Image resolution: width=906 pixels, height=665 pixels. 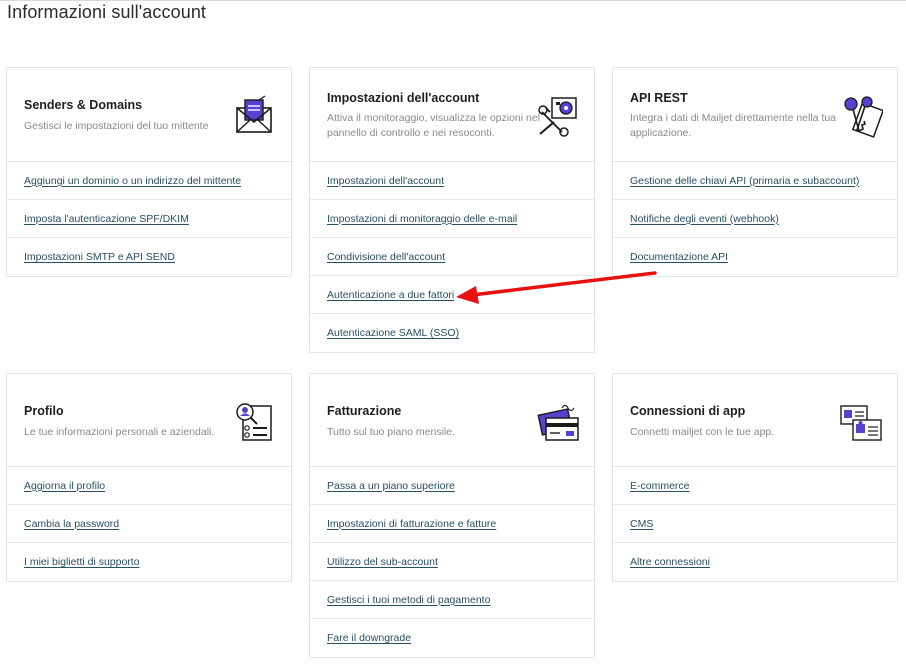 I want to click on card-title: Impostazioni dell'account, so click(x=403, y=98).